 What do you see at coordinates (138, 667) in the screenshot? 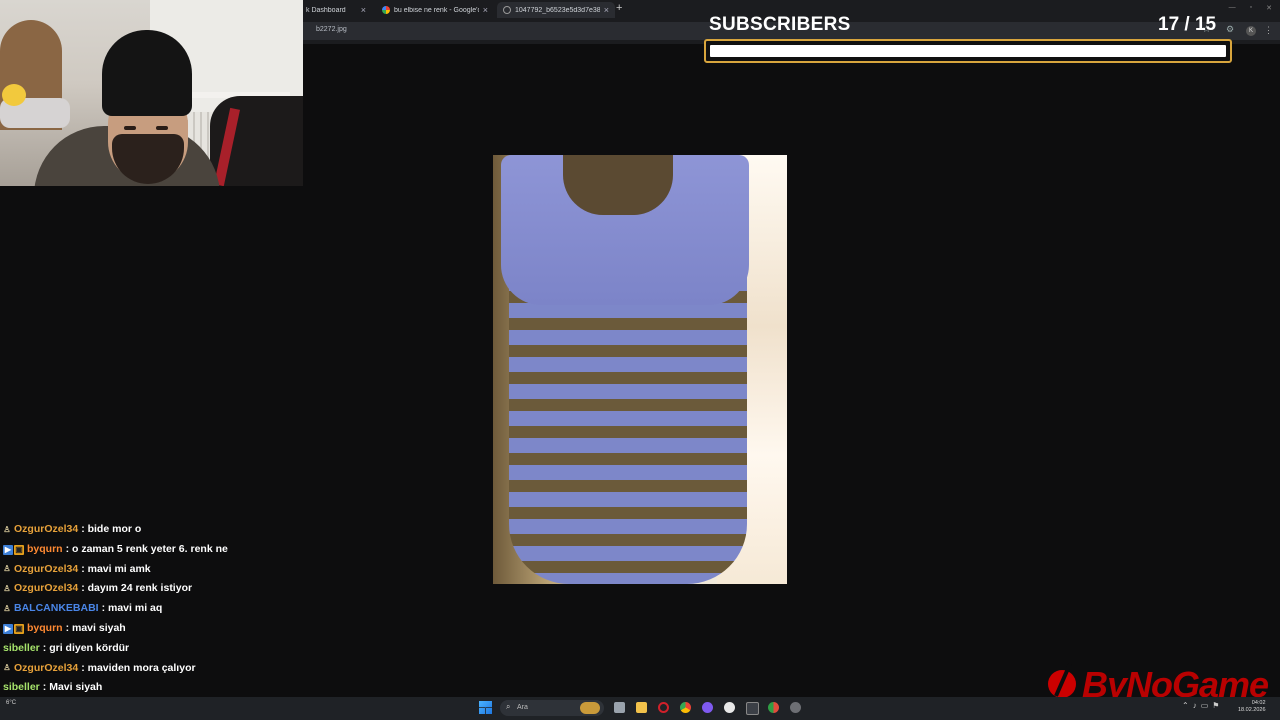
I see `chat-text: : maviden mora çalıyor` at bounding box center [138, 667].